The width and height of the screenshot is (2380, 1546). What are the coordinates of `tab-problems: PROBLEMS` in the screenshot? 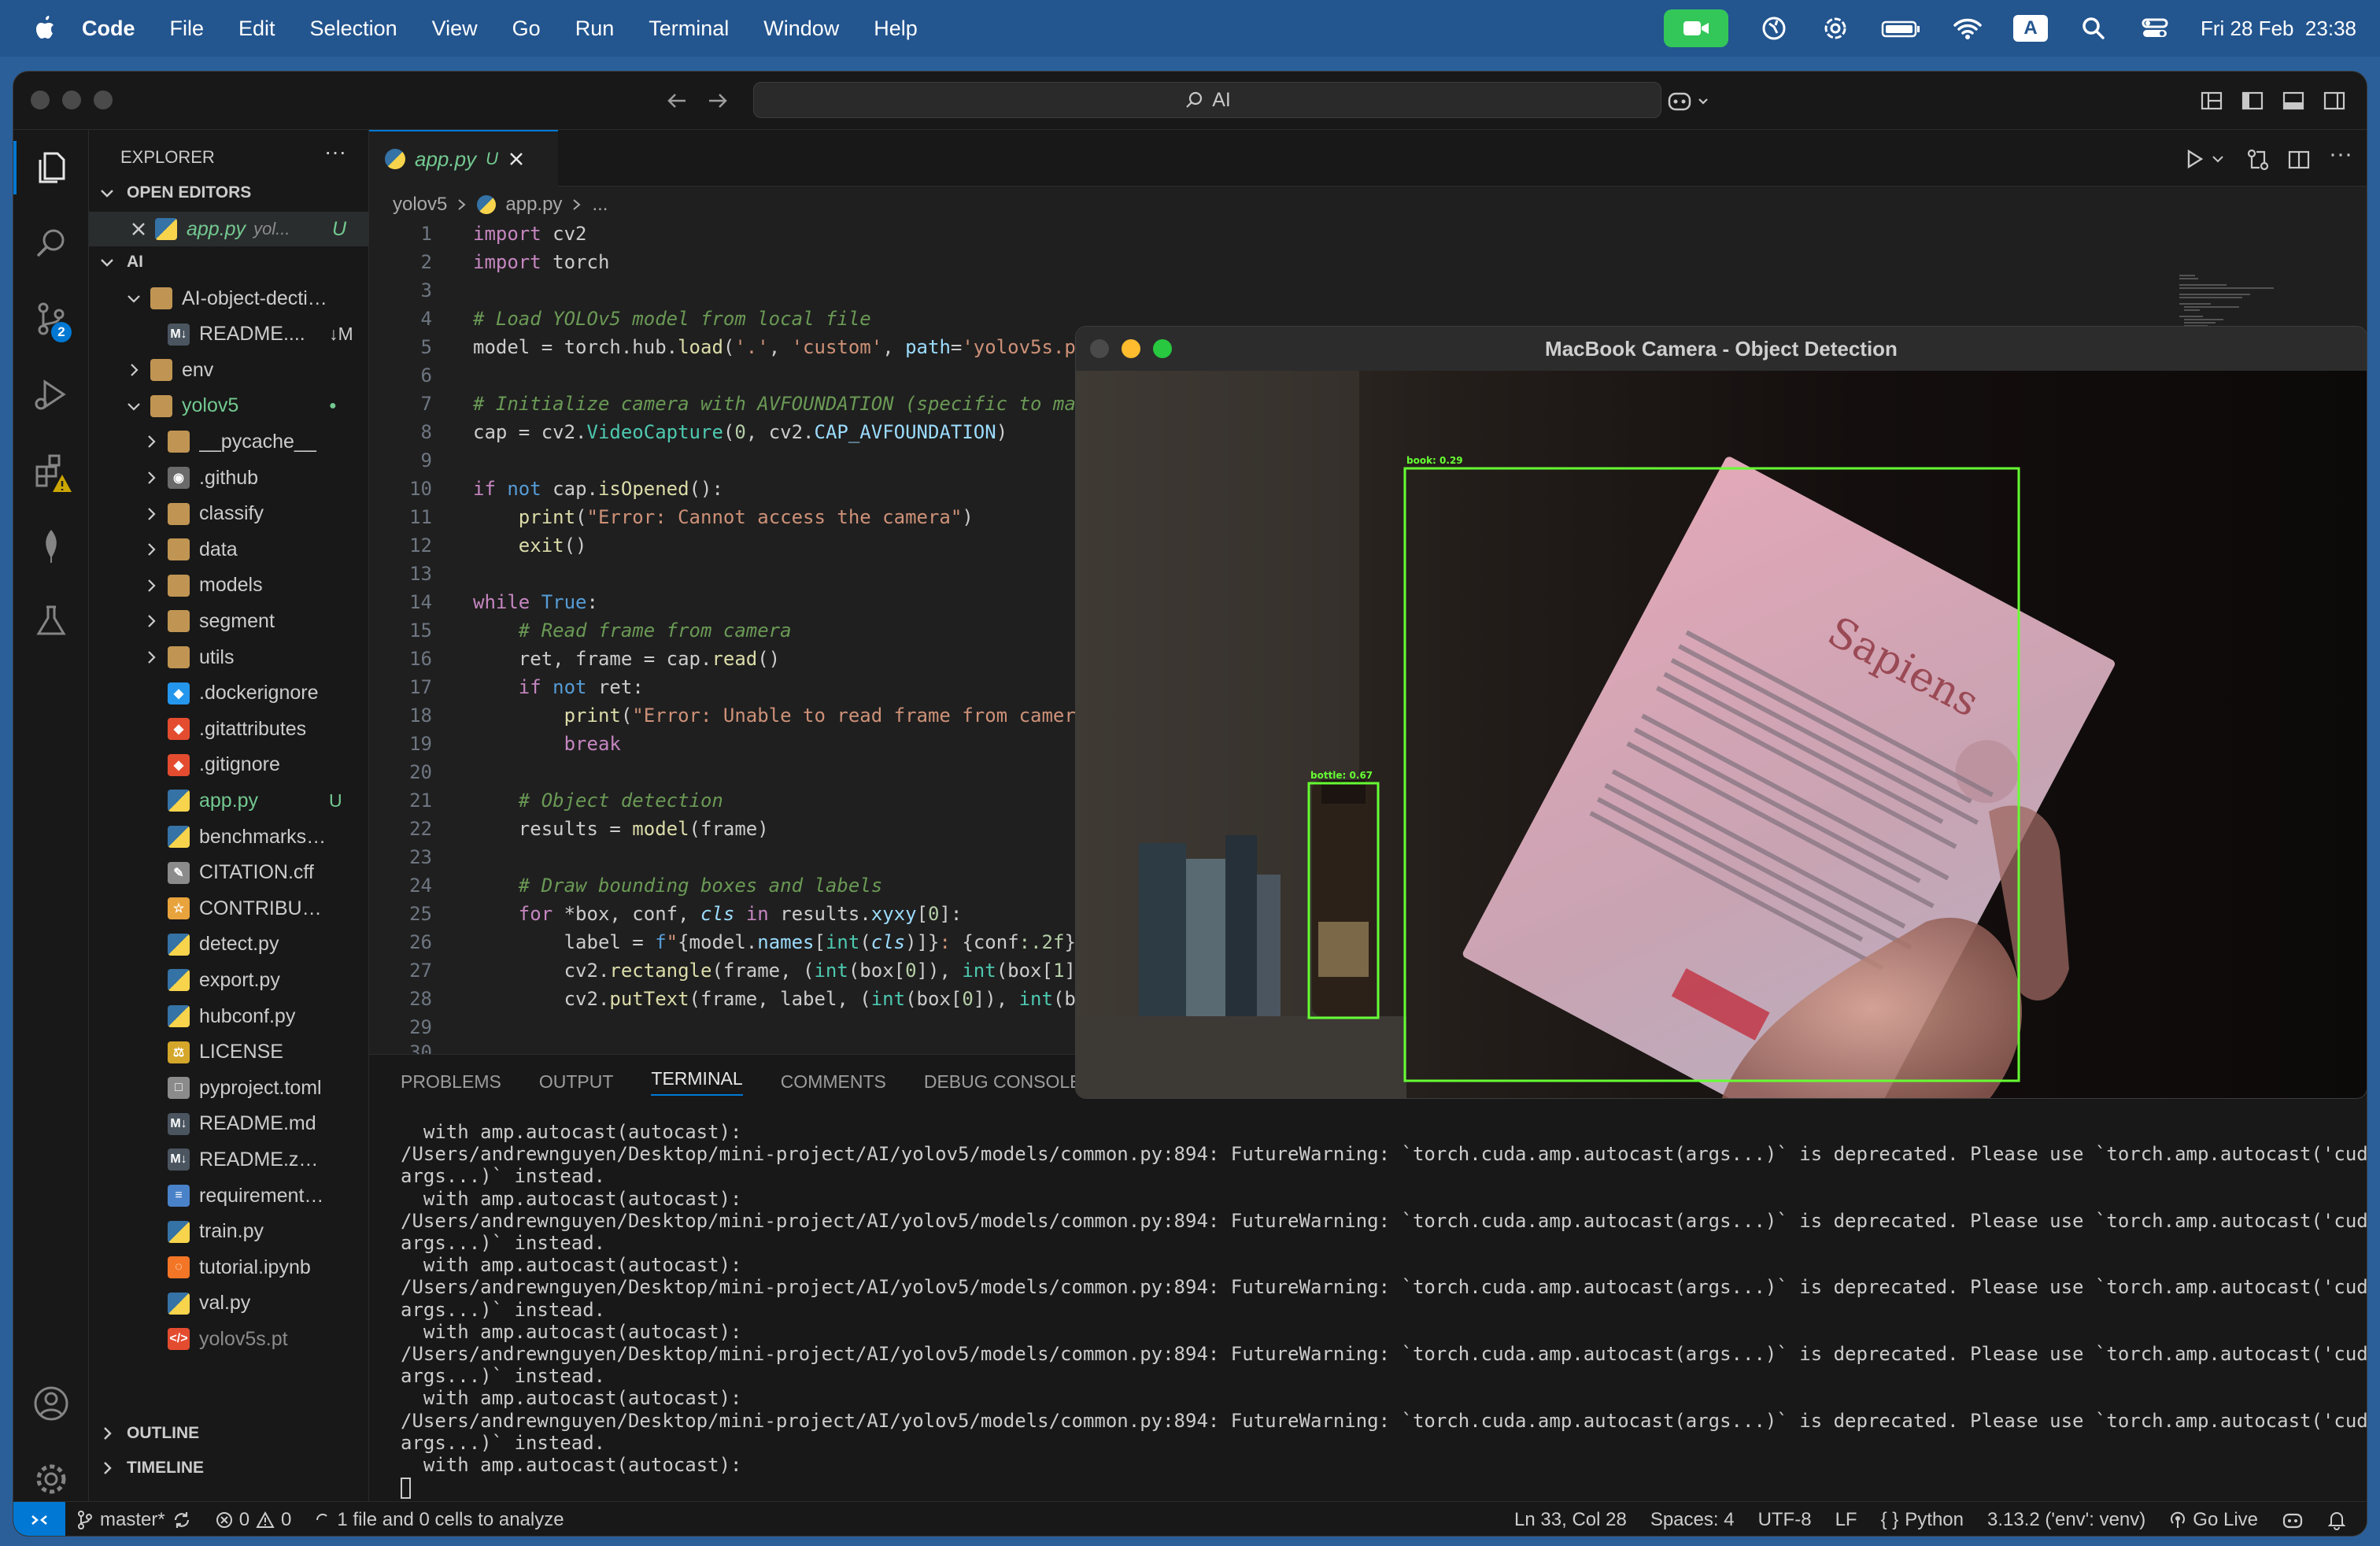 It's located at (451, 1082).